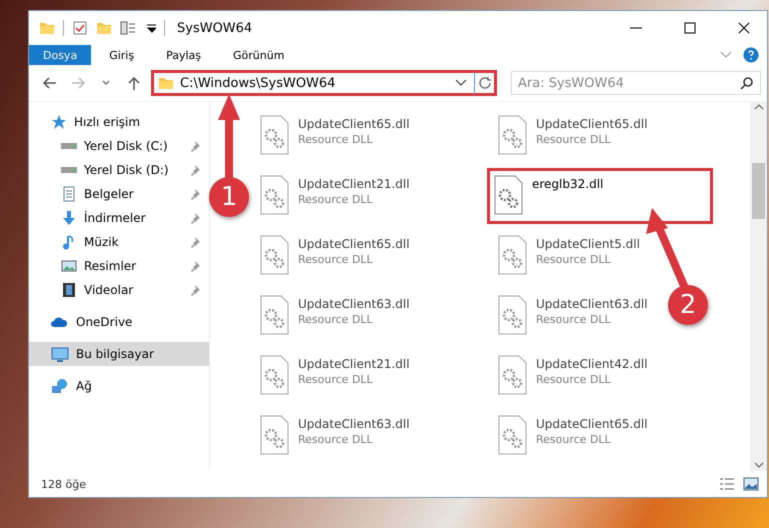 This screenshot has width=769, height=528. What do you see at coordinates (571, 83) in the screenshot?
I see `search-placeholder: Ara: SysWOW64` at bounding box center [571, 83].